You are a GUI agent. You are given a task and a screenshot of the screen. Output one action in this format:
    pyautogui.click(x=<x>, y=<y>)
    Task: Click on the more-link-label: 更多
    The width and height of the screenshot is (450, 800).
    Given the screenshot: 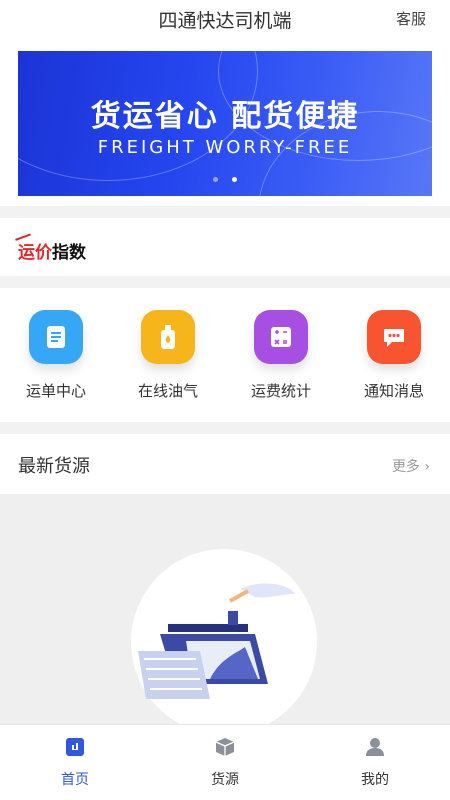 What is the action you would take?
    pyautogui.click(x=405, y=467)
    